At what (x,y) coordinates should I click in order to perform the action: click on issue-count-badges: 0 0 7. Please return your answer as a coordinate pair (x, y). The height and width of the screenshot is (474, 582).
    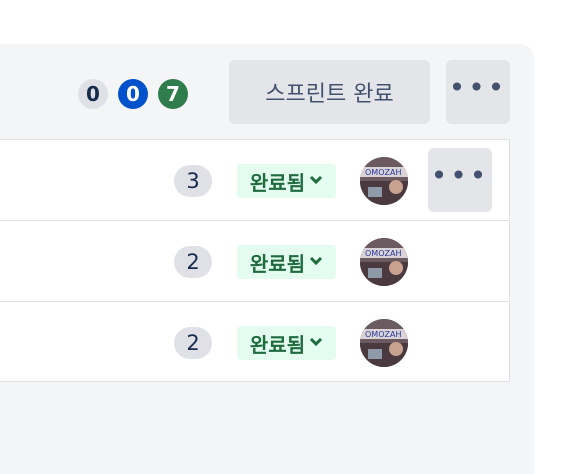
    Looking at the image, I should click on (133, 94).